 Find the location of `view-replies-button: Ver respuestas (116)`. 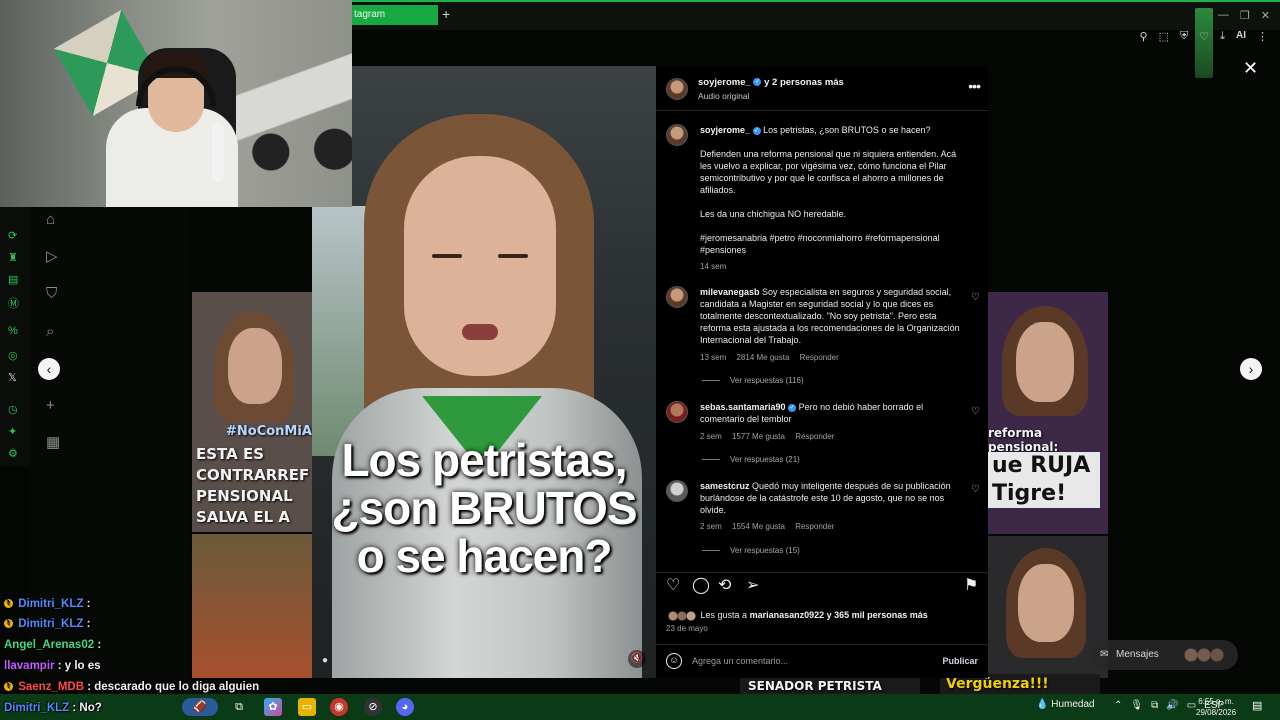

view-replies-button: Ver respuestas (116) is located at coordinates (753, 381).